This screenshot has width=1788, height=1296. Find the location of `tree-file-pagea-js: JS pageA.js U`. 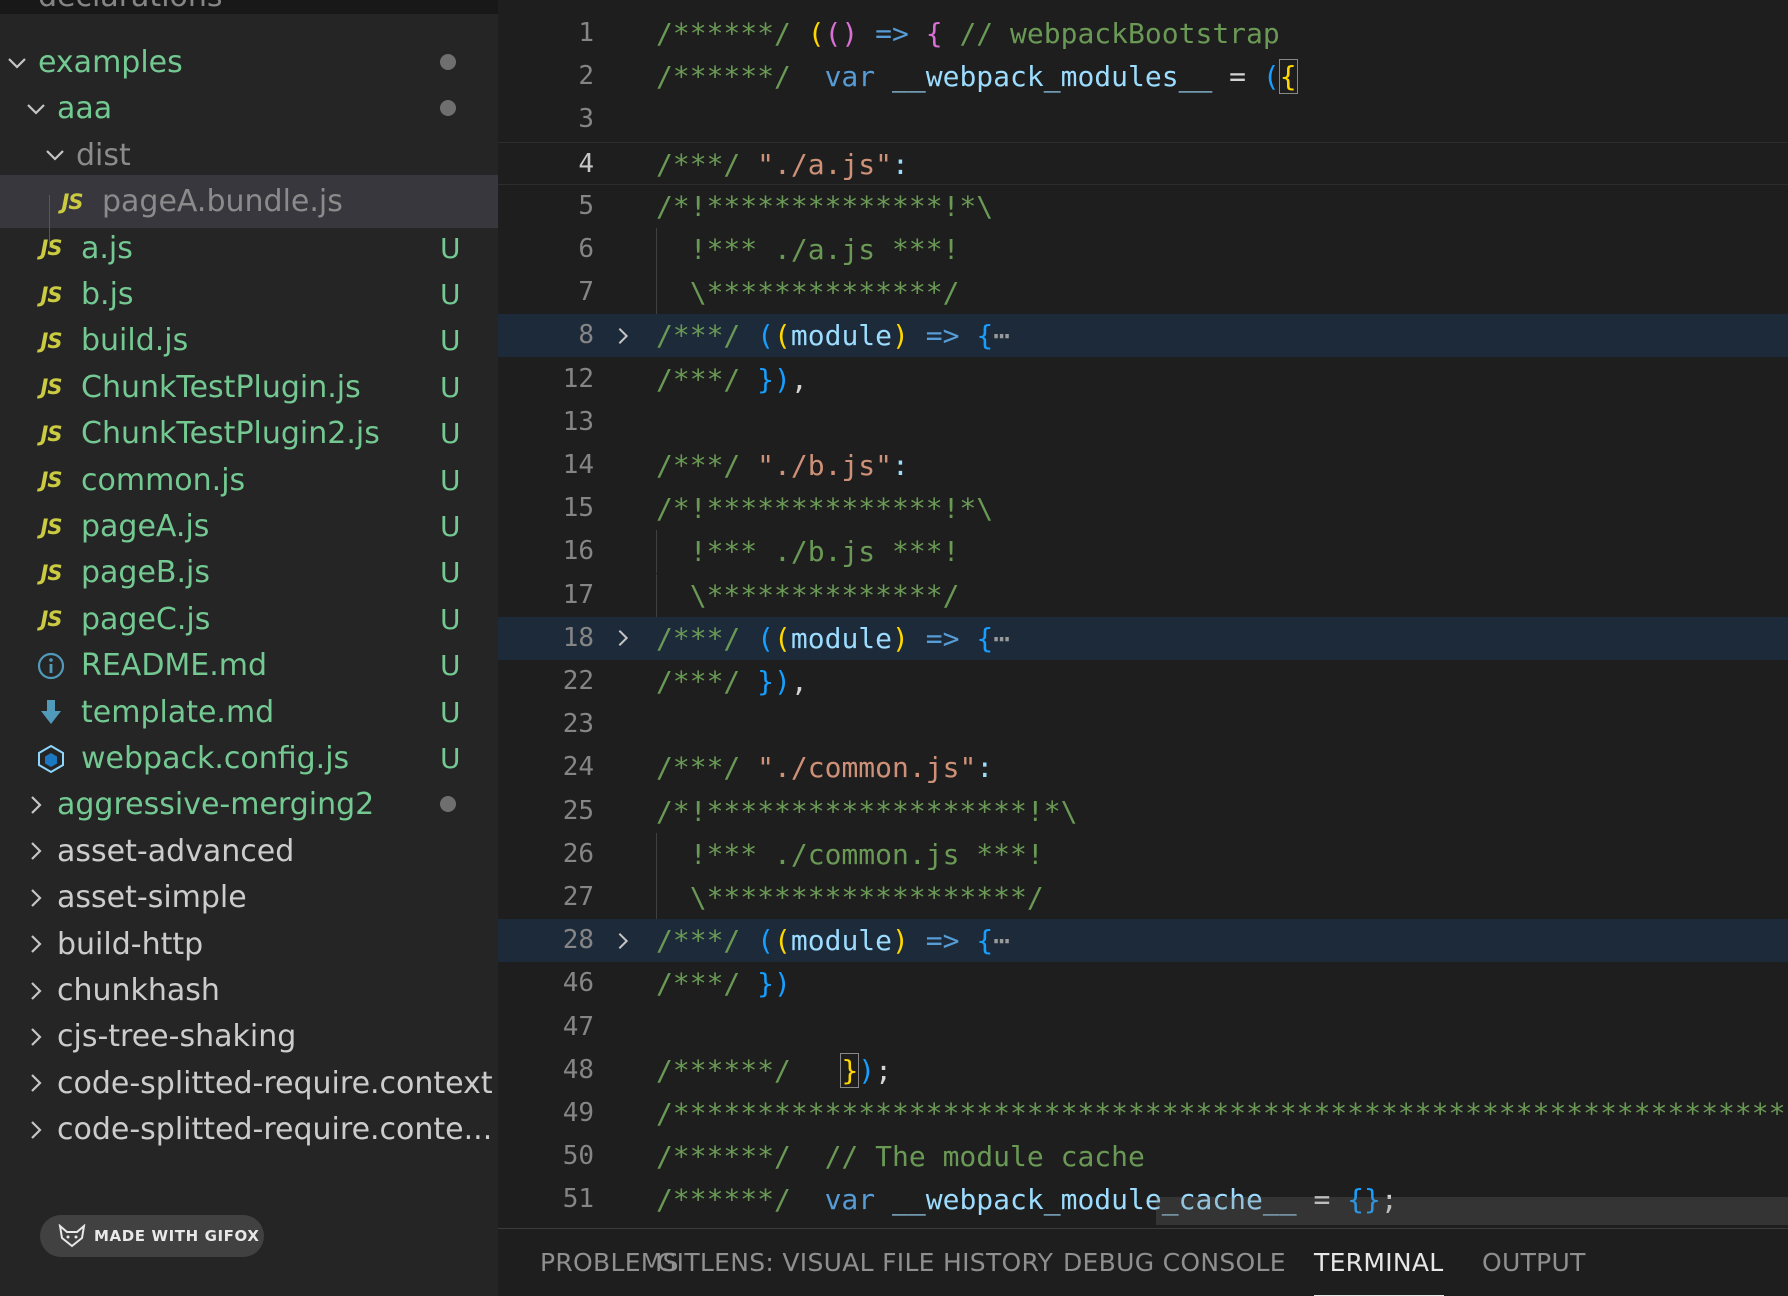

tree-file-pagea-js: JS pageA.js U is located at coordinates (249, 526).